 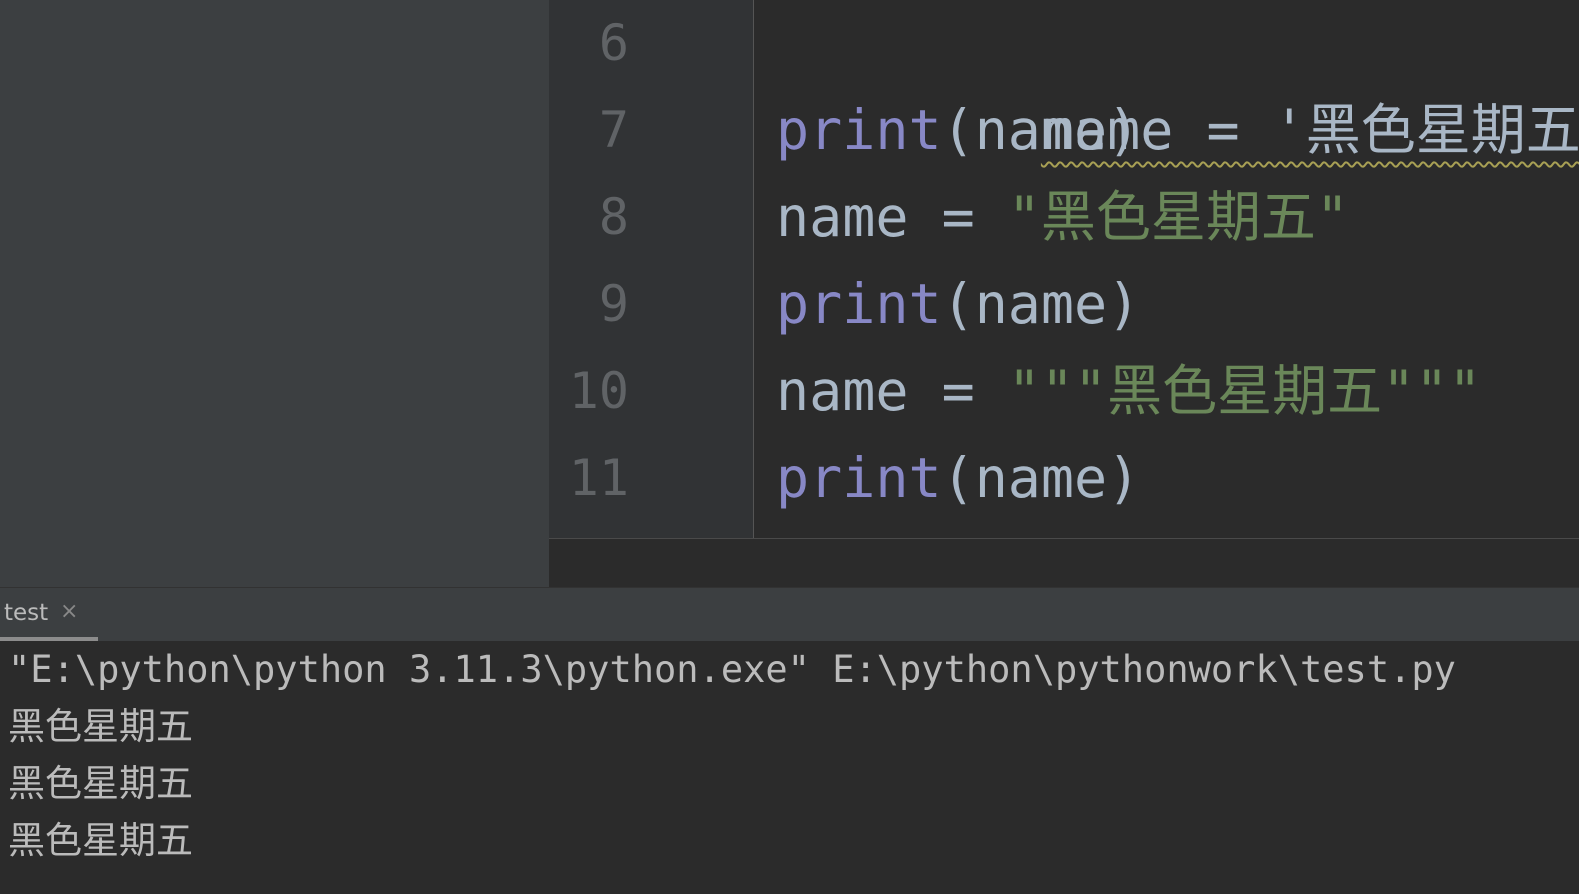 I want to click on code-line: 8 name = "黑色星期五", so click(x=1064, y=217).